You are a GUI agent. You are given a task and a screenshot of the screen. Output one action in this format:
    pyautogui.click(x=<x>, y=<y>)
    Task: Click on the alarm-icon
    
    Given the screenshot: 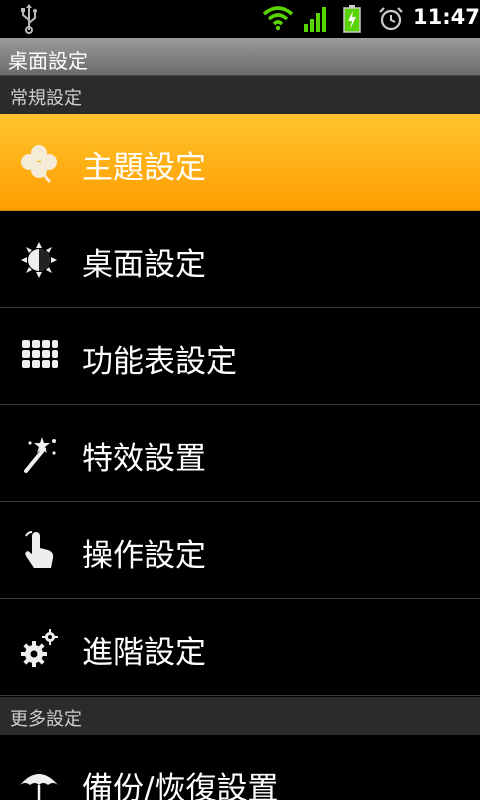 What is the action you would take?
    pyautogui.click(x=391, y=19)
    